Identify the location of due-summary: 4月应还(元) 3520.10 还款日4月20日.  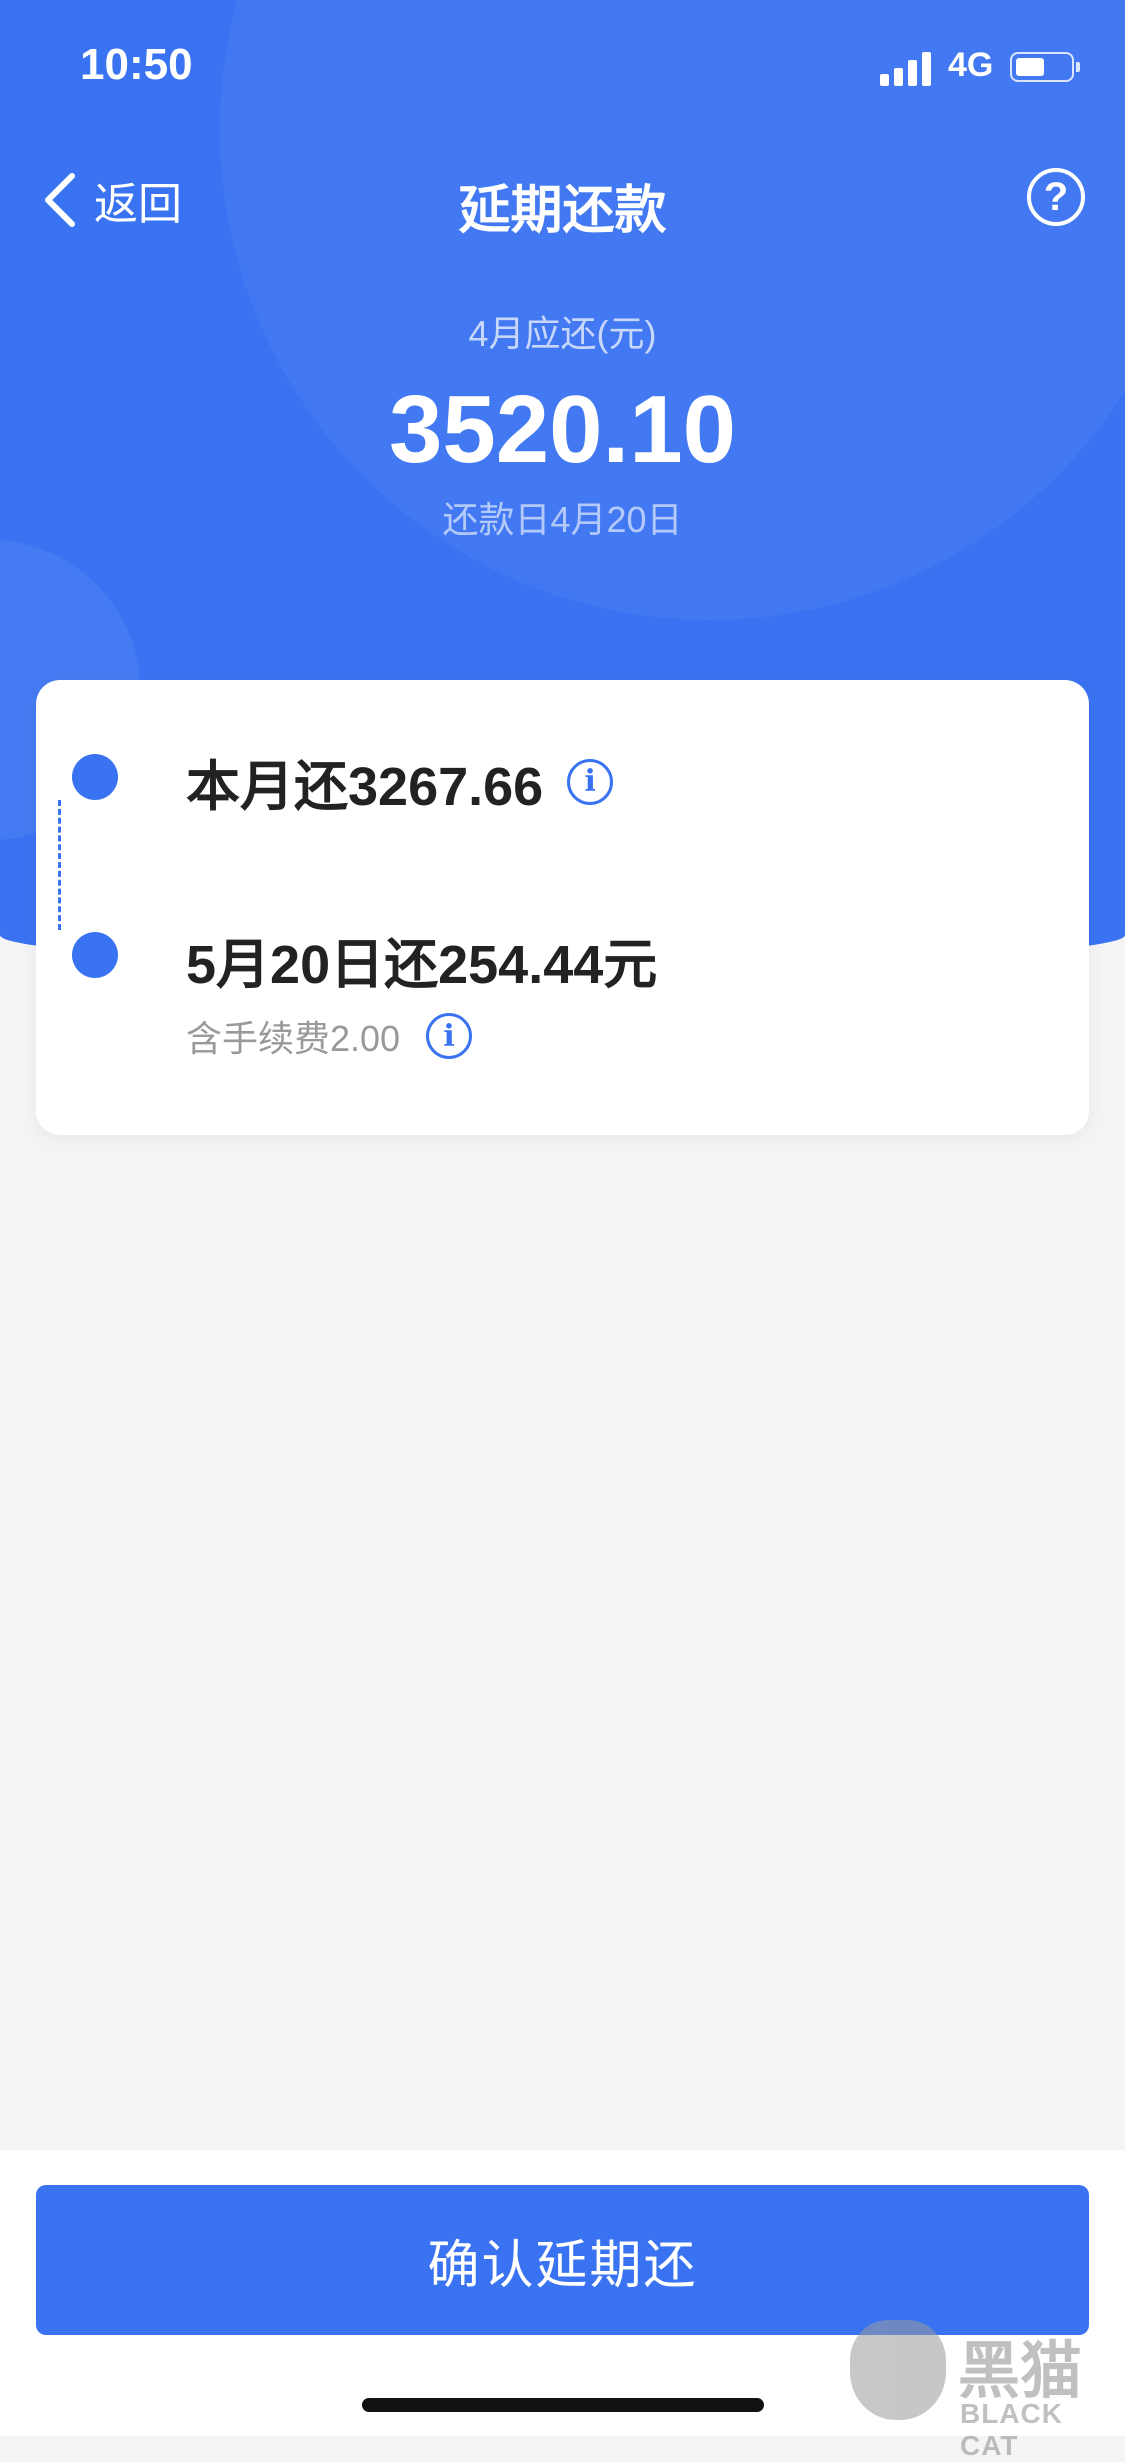
(562, 424).